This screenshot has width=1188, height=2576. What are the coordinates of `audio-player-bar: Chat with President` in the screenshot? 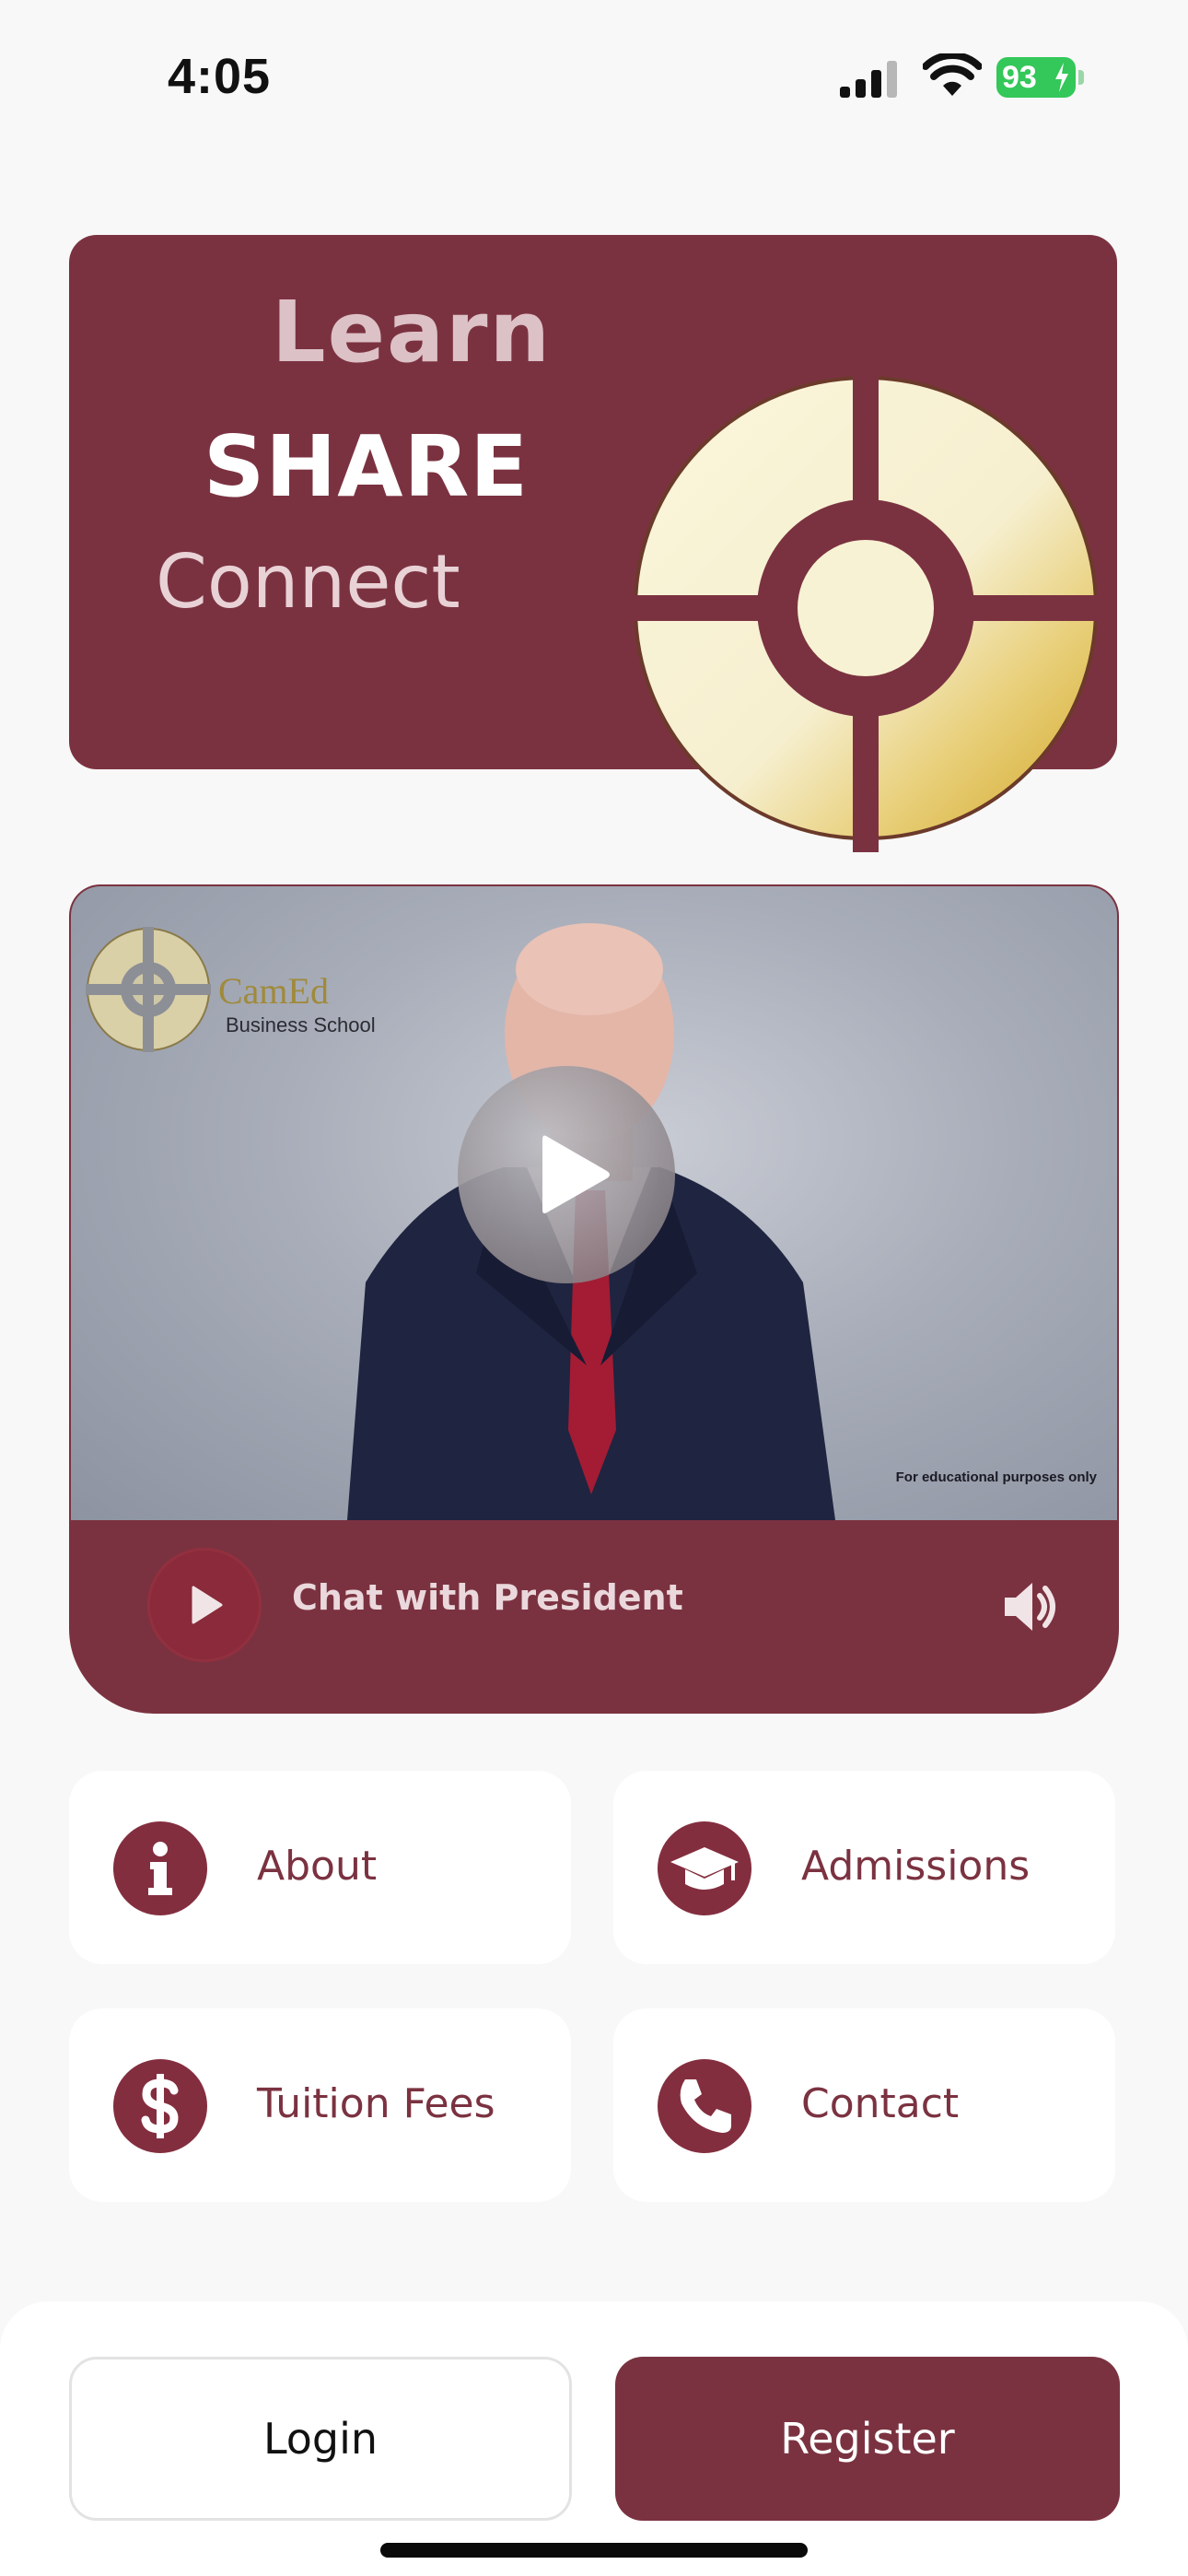 It's located at (594, 1617).